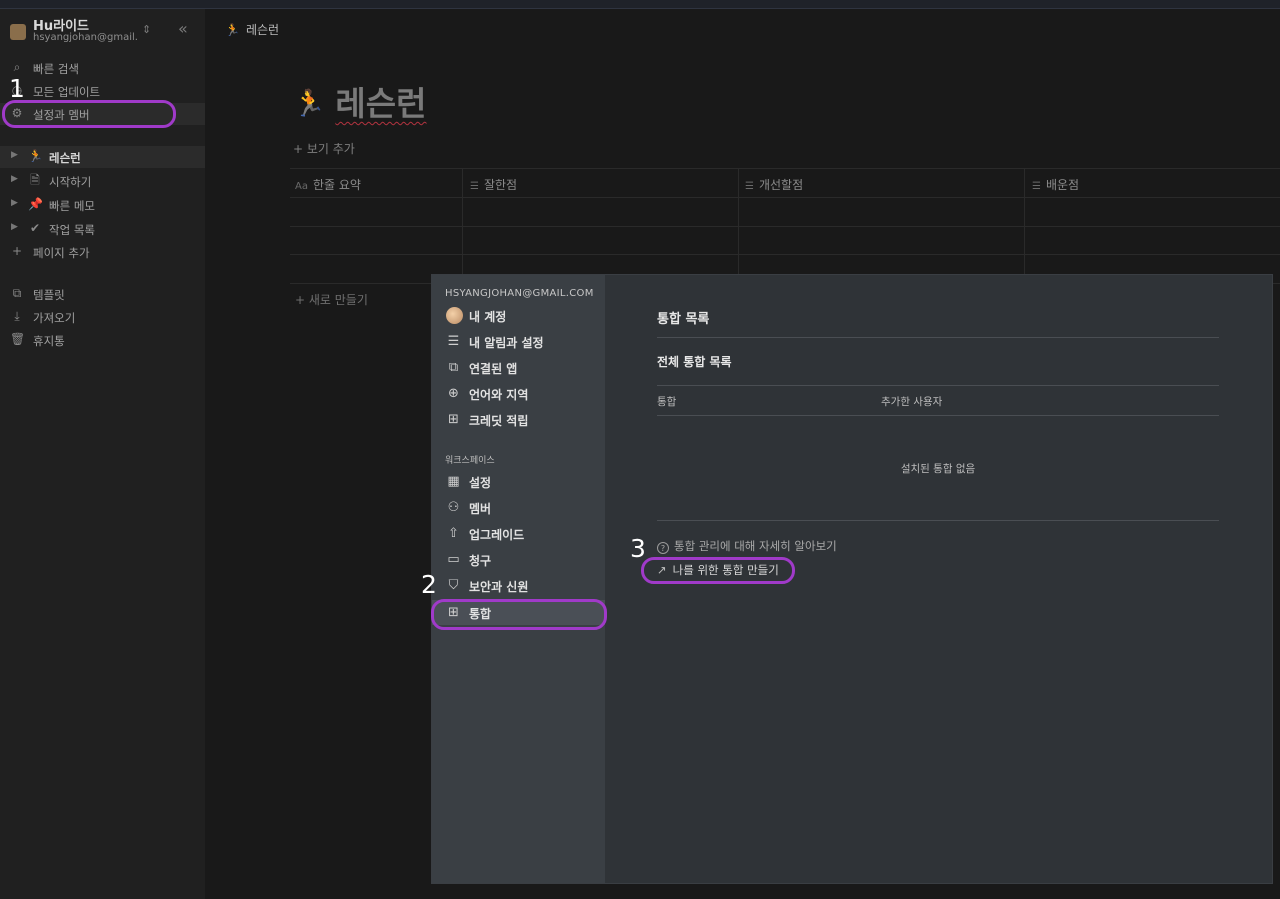 This screenshot has width=1280, height=899. What do you see at coordinates (56, 69) in the screenshot?
I see `sidebar-item-label: 빠른 검색` at bounding box center [56, 69].